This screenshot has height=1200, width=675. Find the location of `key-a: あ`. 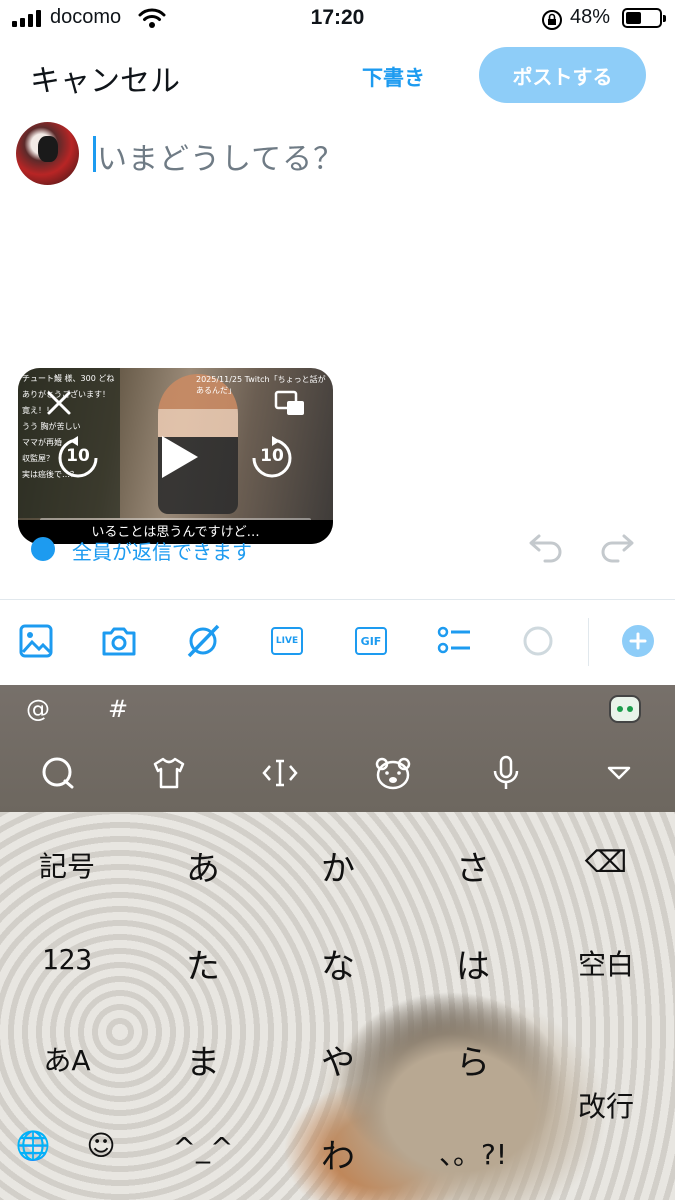

key-a: あ is located at coordinates (203, 865).